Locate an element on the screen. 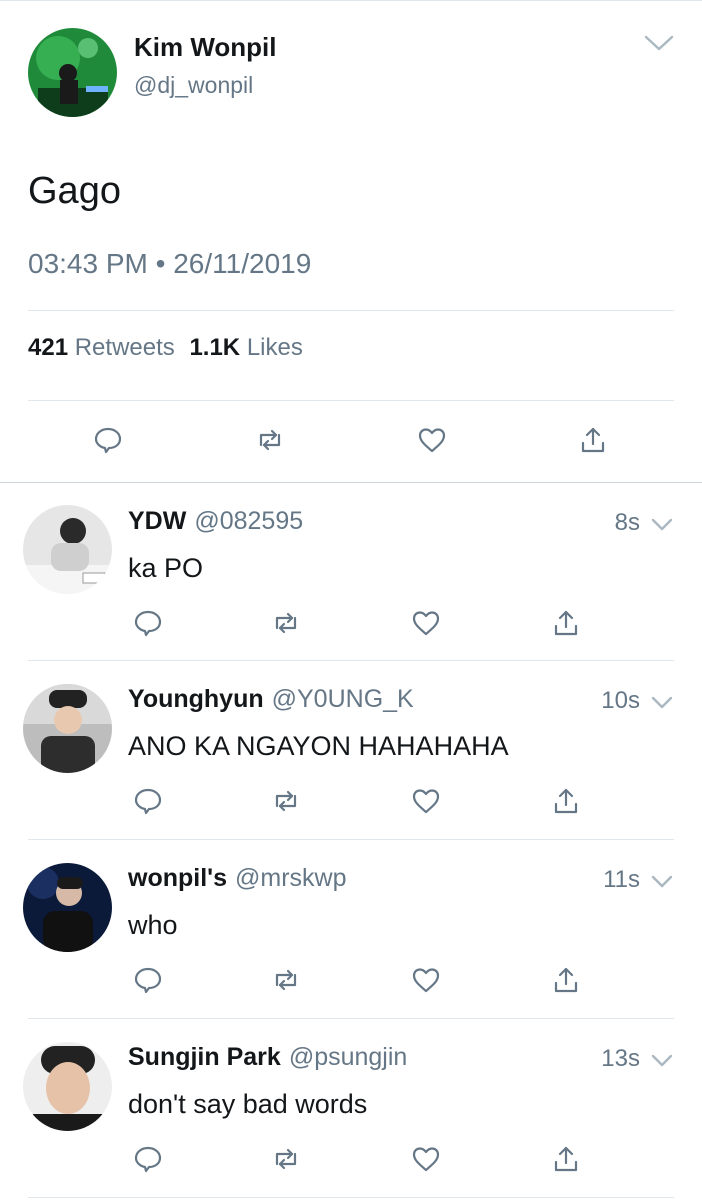  reply-author-name: wonpil's is located at coordinates (177, 878).